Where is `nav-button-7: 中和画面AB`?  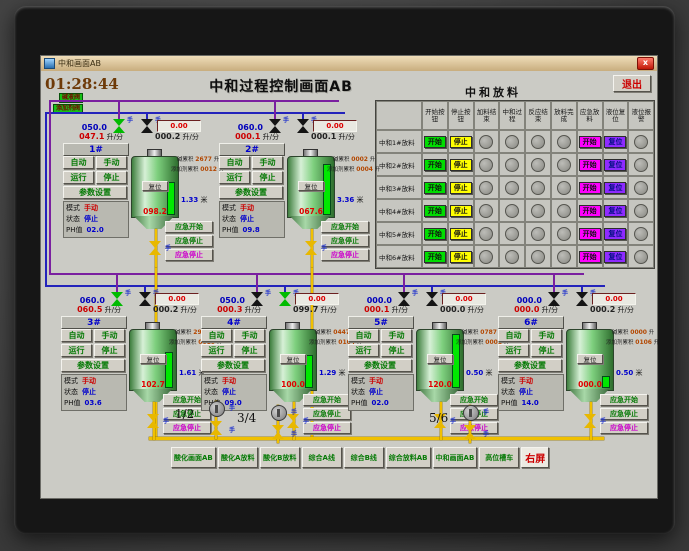
nav-button-7: 中和画面AB is located at coordinates (455, 457).